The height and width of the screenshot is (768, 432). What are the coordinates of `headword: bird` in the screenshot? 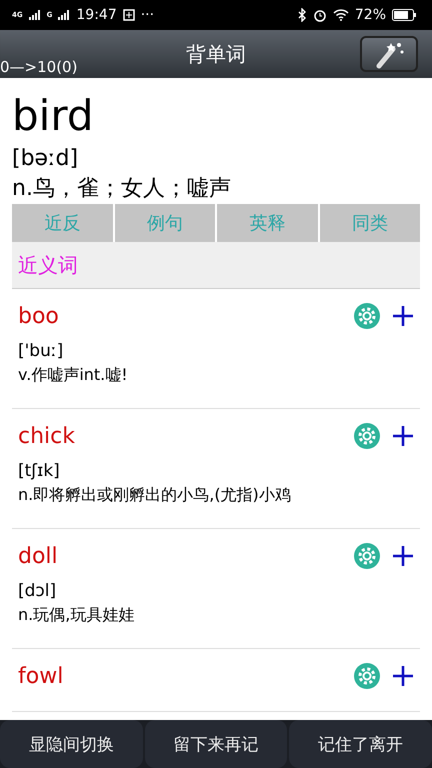 It's located at (53, 116).